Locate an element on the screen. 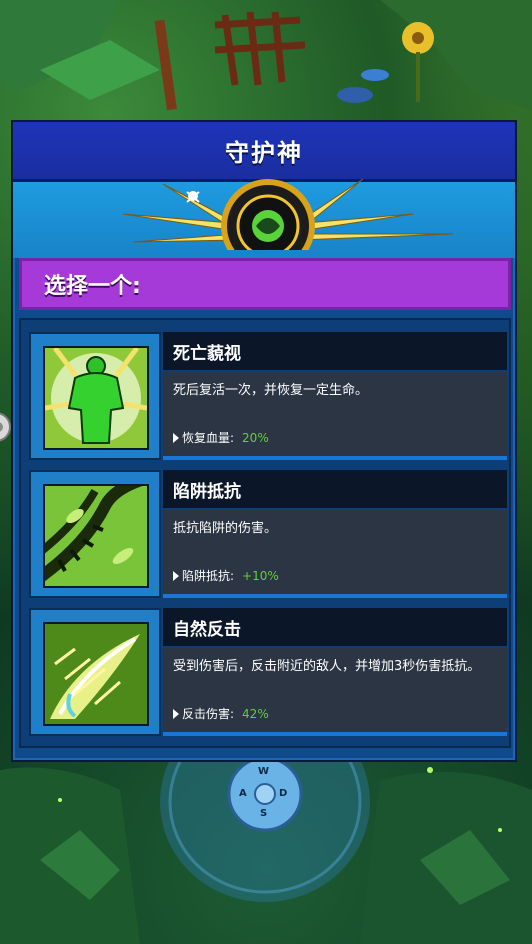 This screenshot has width=532, height=944. option-name: 死亡藐视 is located at coordinates (207, 353).